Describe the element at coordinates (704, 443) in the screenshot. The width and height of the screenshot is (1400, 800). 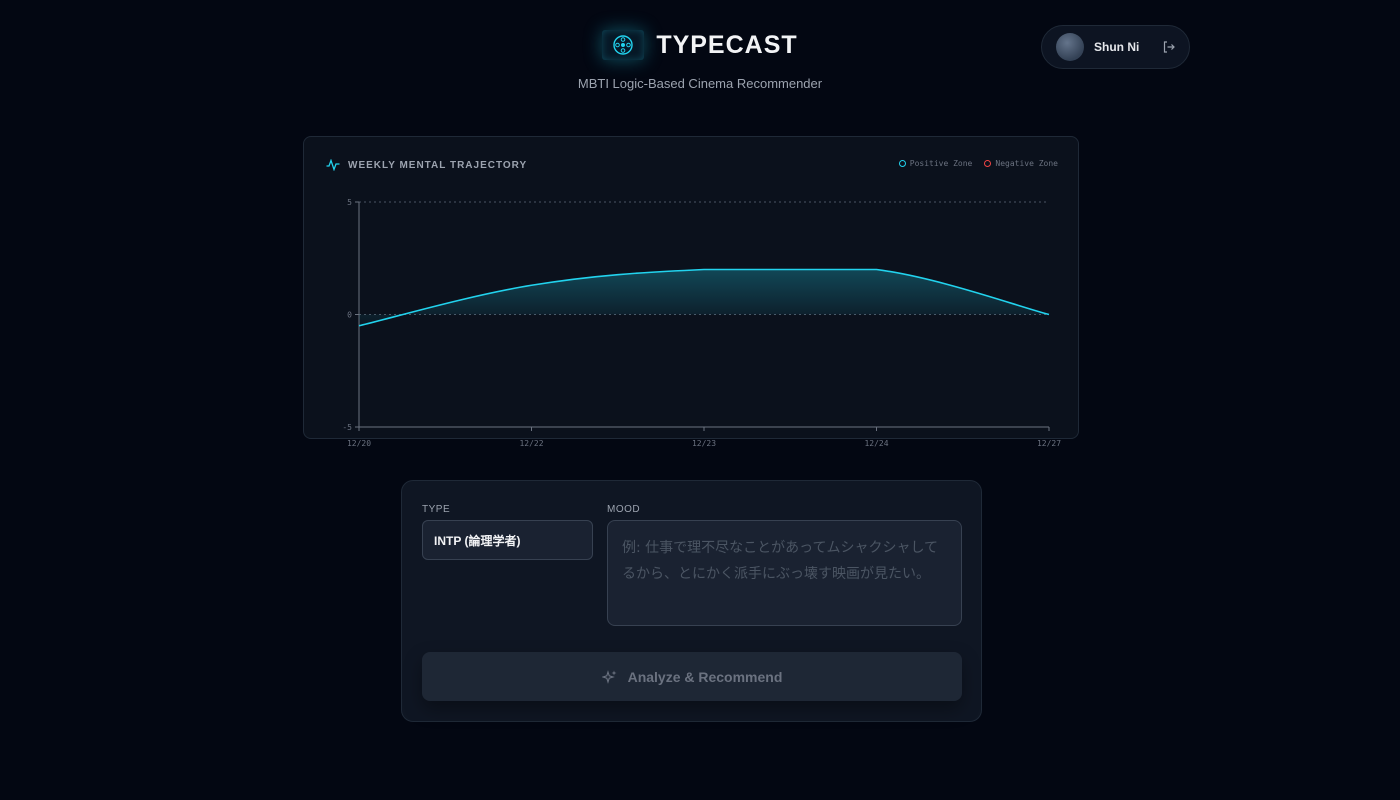
I see `x-tick-label: 12/23` at that location.